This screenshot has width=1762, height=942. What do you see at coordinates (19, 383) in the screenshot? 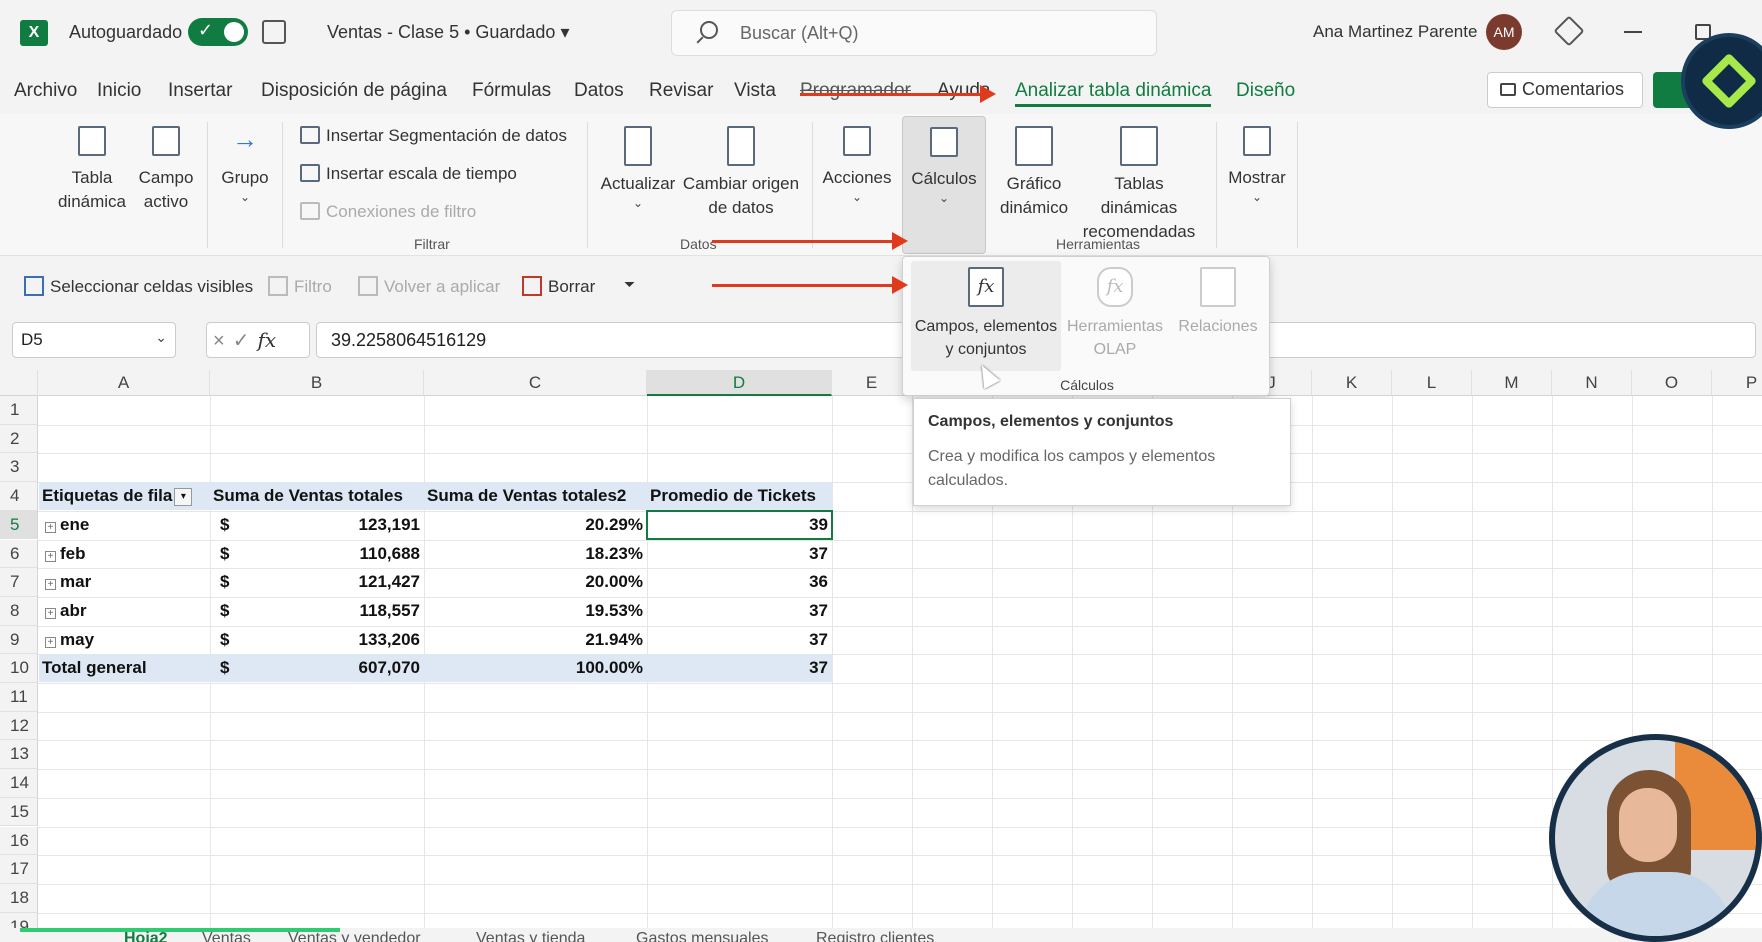
I see `select-all-corner` at bounding box center [19, 383].